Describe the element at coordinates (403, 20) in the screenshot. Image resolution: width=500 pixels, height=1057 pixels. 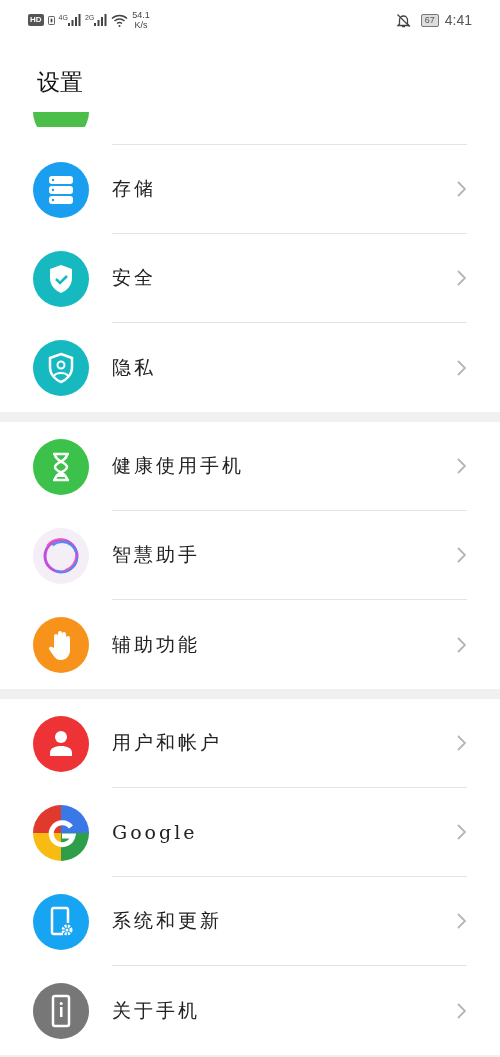
I see `bell-off-icon` at that location.